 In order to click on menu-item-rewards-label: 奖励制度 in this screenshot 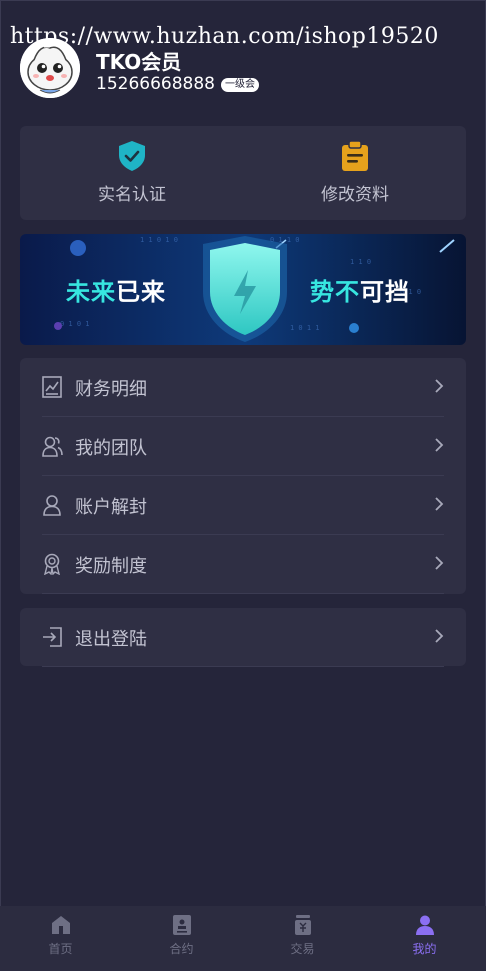, I will do `click(111, 566)`.